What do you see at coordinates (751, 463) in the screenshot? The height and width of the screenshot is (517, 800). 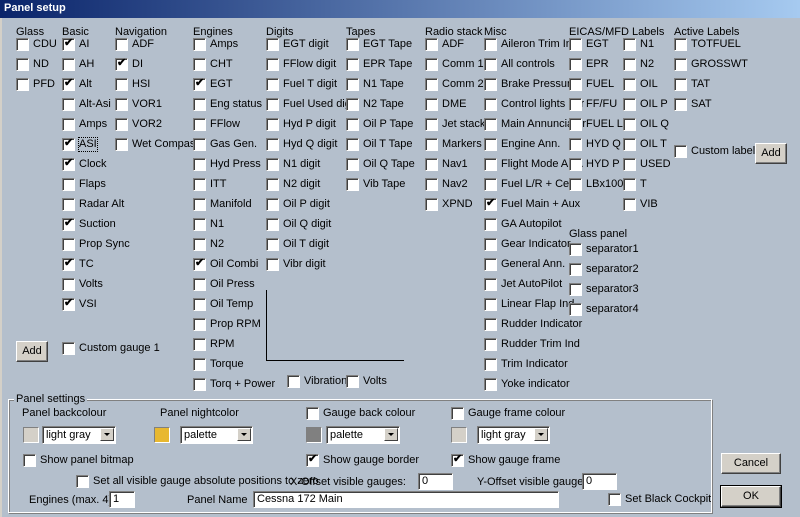 I see `cancel-button: Cancel` at bounding box center [751, 463].